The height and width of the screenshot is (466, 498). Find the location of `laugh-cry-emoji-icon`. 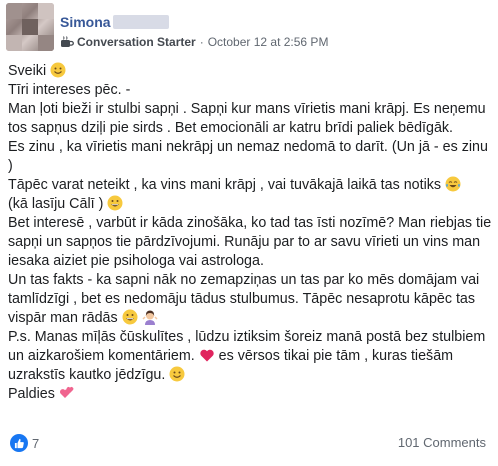

laugh-cry-emoji-icon is located at coordinates (453, 184).